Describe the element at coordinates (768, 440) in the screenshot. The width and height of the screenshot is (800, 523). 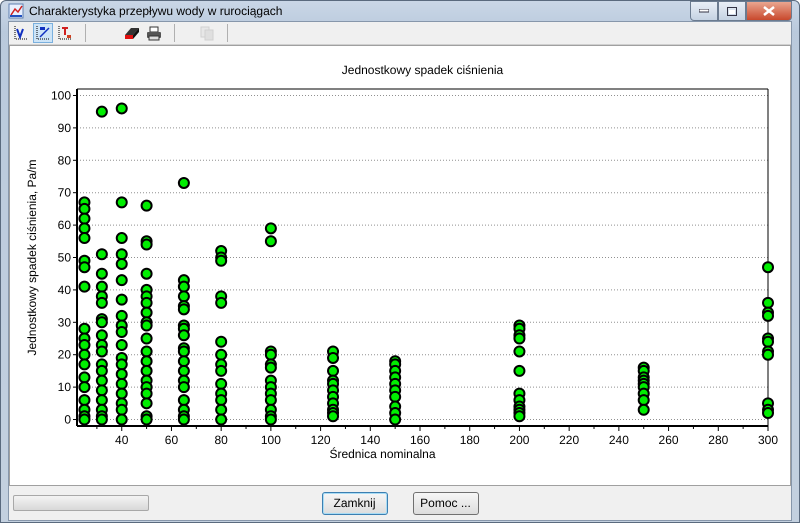
I see `x-tick-label: 300` at that location.